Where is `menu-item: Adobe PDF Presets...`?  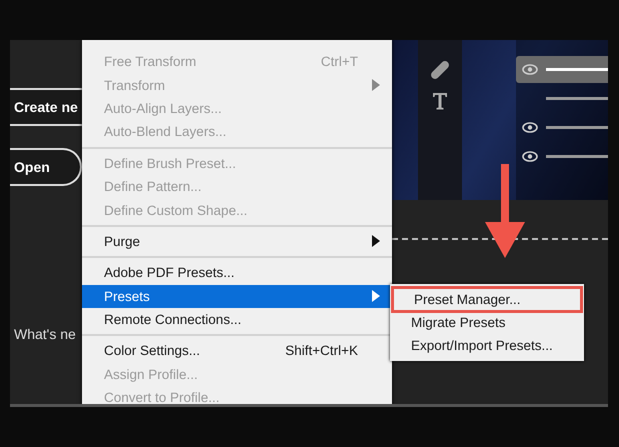
menu-item: Adobe PDF Presets... is located at coordinates (237, 273).